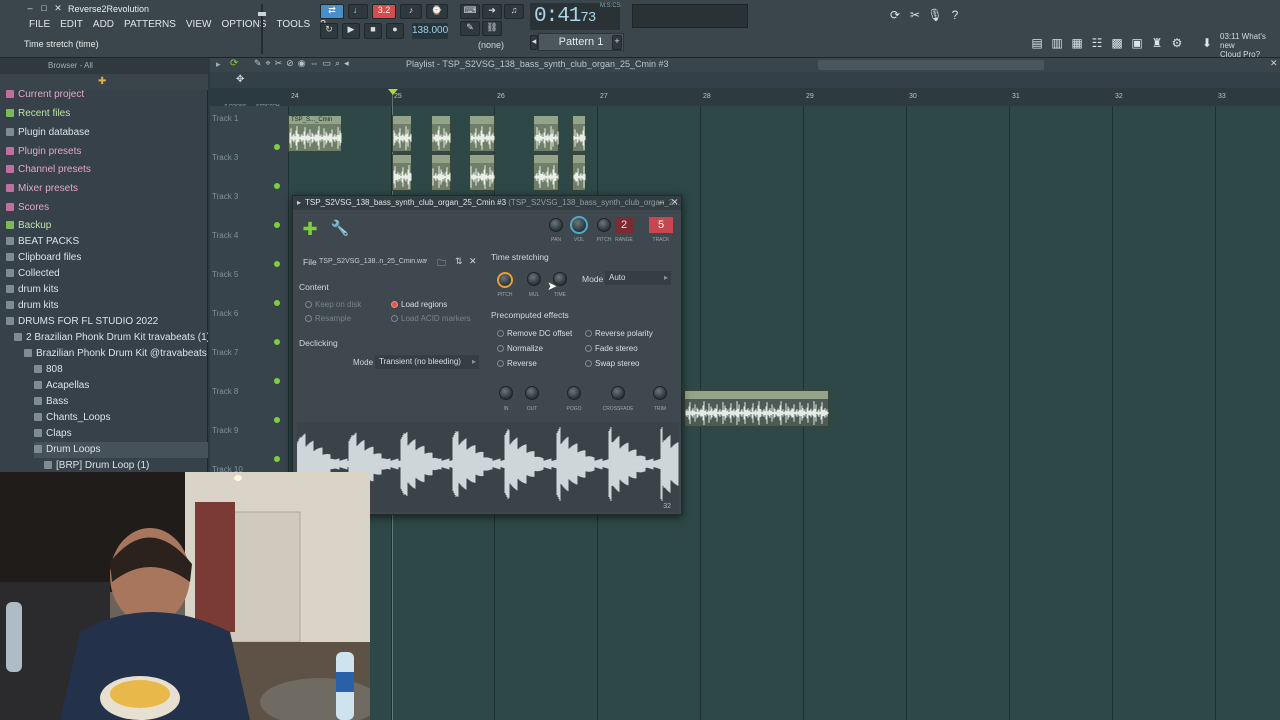  I want to click on remove-dc-option: Remove DC offset, so click(534, 333).